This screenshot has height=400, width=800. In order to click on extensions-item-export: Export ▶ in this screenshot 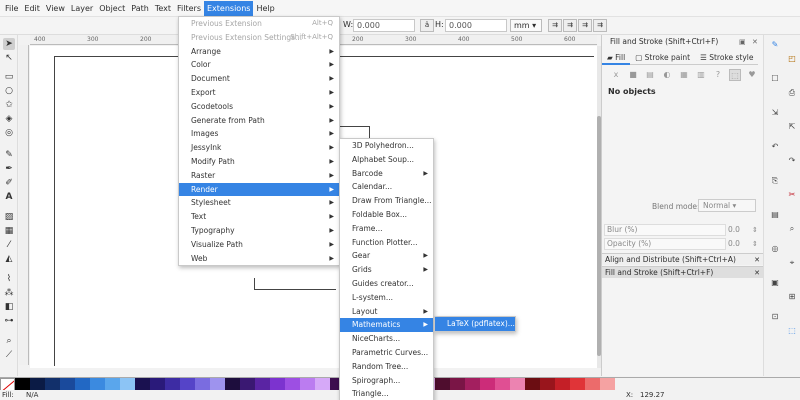, I will do `click(259, 93)`.